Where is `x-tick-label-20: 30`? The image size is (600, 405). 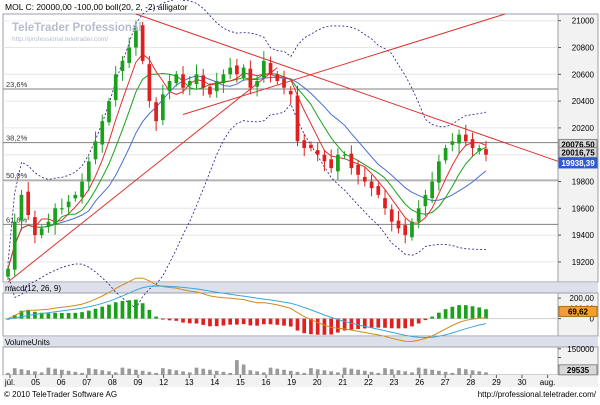
x-tick-label-20: 30 is located at coordinates (522, 382).